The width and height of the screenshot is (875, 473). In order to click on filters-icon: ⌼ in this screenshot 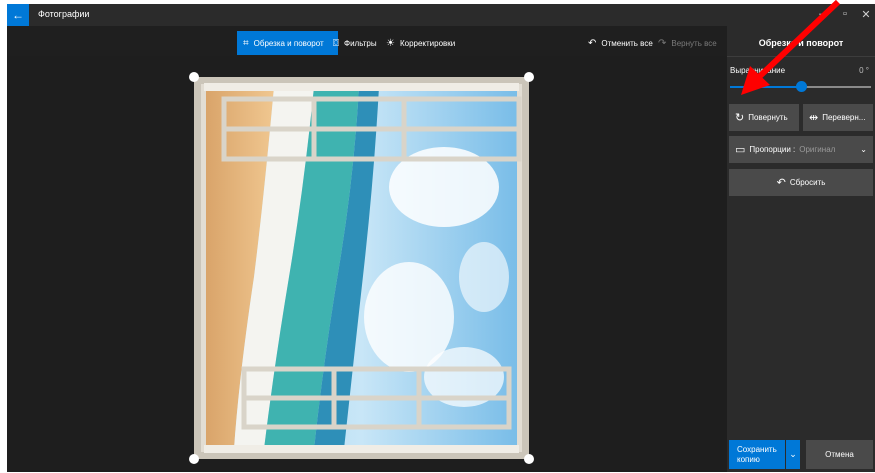, I will do `click(336, 43)`.